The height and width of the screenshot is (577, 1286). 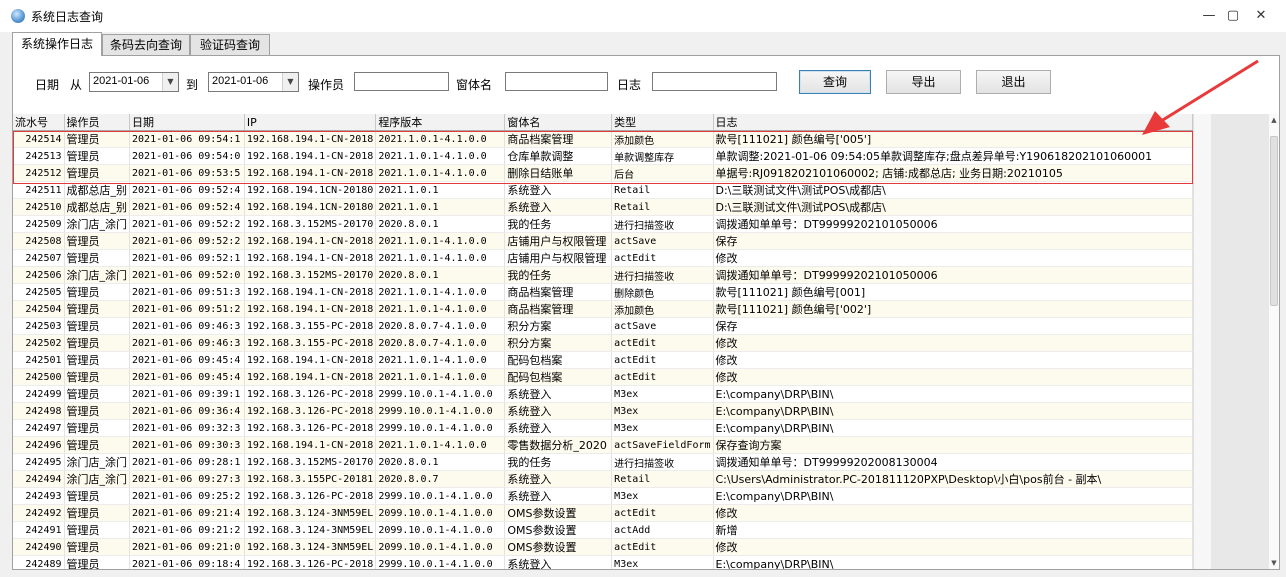 What do you see at coordinates (253, 82) in the screenshot?
I see `to-date-picker: 2021-01-06 ▼` at bounding box center [253, 82].